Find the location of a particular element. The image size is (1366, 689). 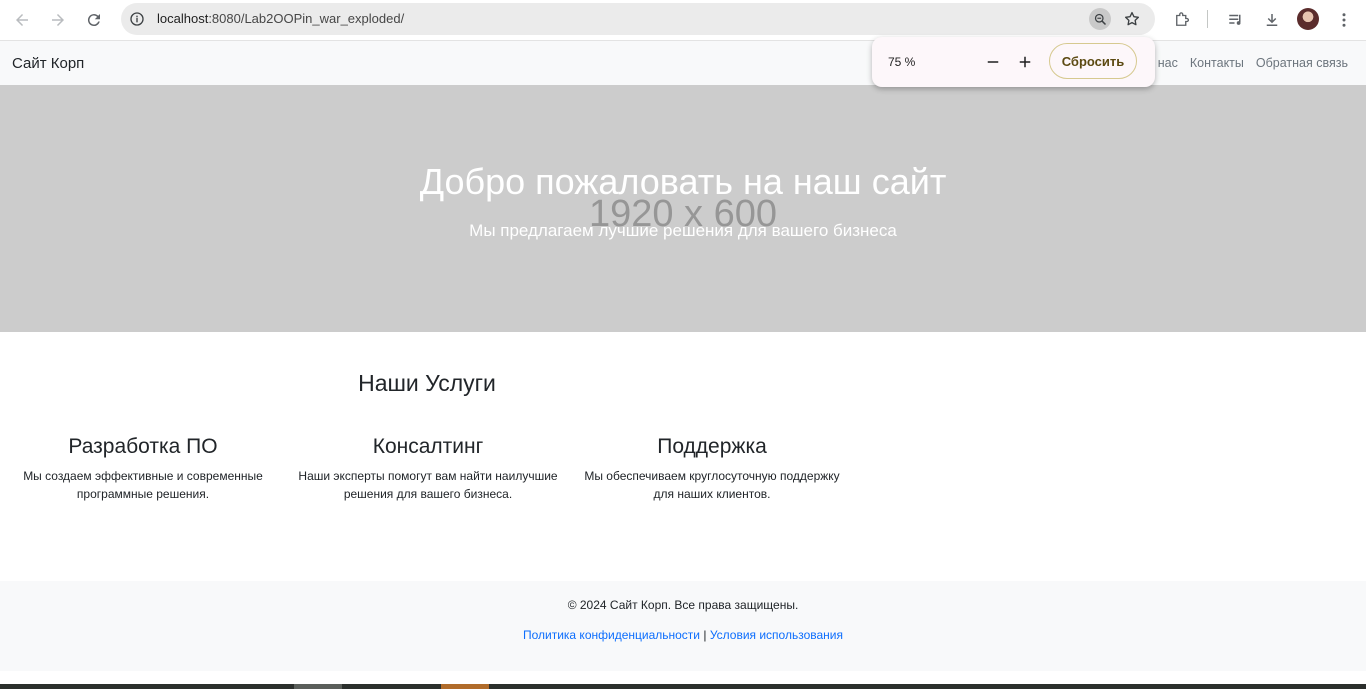

footer-copyright: © 2024 Сайт Корп. Все права защищены. is located at coordinates (683, 605).